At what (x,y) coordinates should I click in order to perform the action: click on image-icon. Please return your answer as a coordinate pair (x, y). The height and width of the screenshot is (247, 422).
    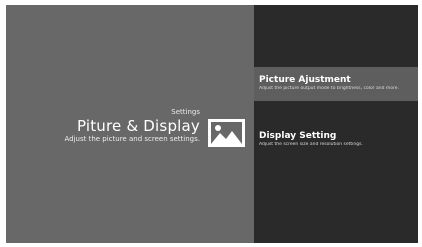
    Looking at the image, I should click on (226, 133).